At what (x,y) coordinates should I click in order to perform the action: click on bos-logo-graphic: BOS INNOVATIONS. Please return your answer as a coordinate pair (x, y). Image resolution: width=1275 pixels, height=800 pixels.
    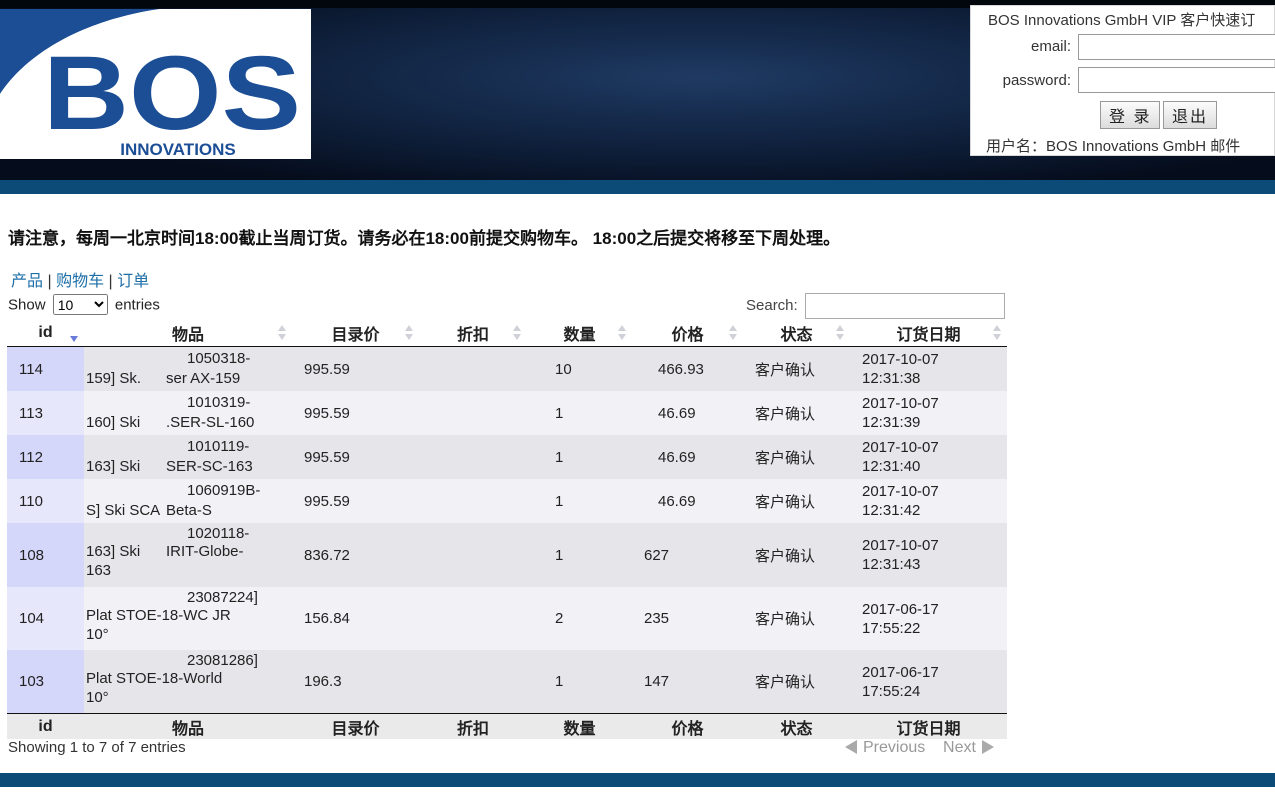
    Looking at the image, I should click on (150, 84).